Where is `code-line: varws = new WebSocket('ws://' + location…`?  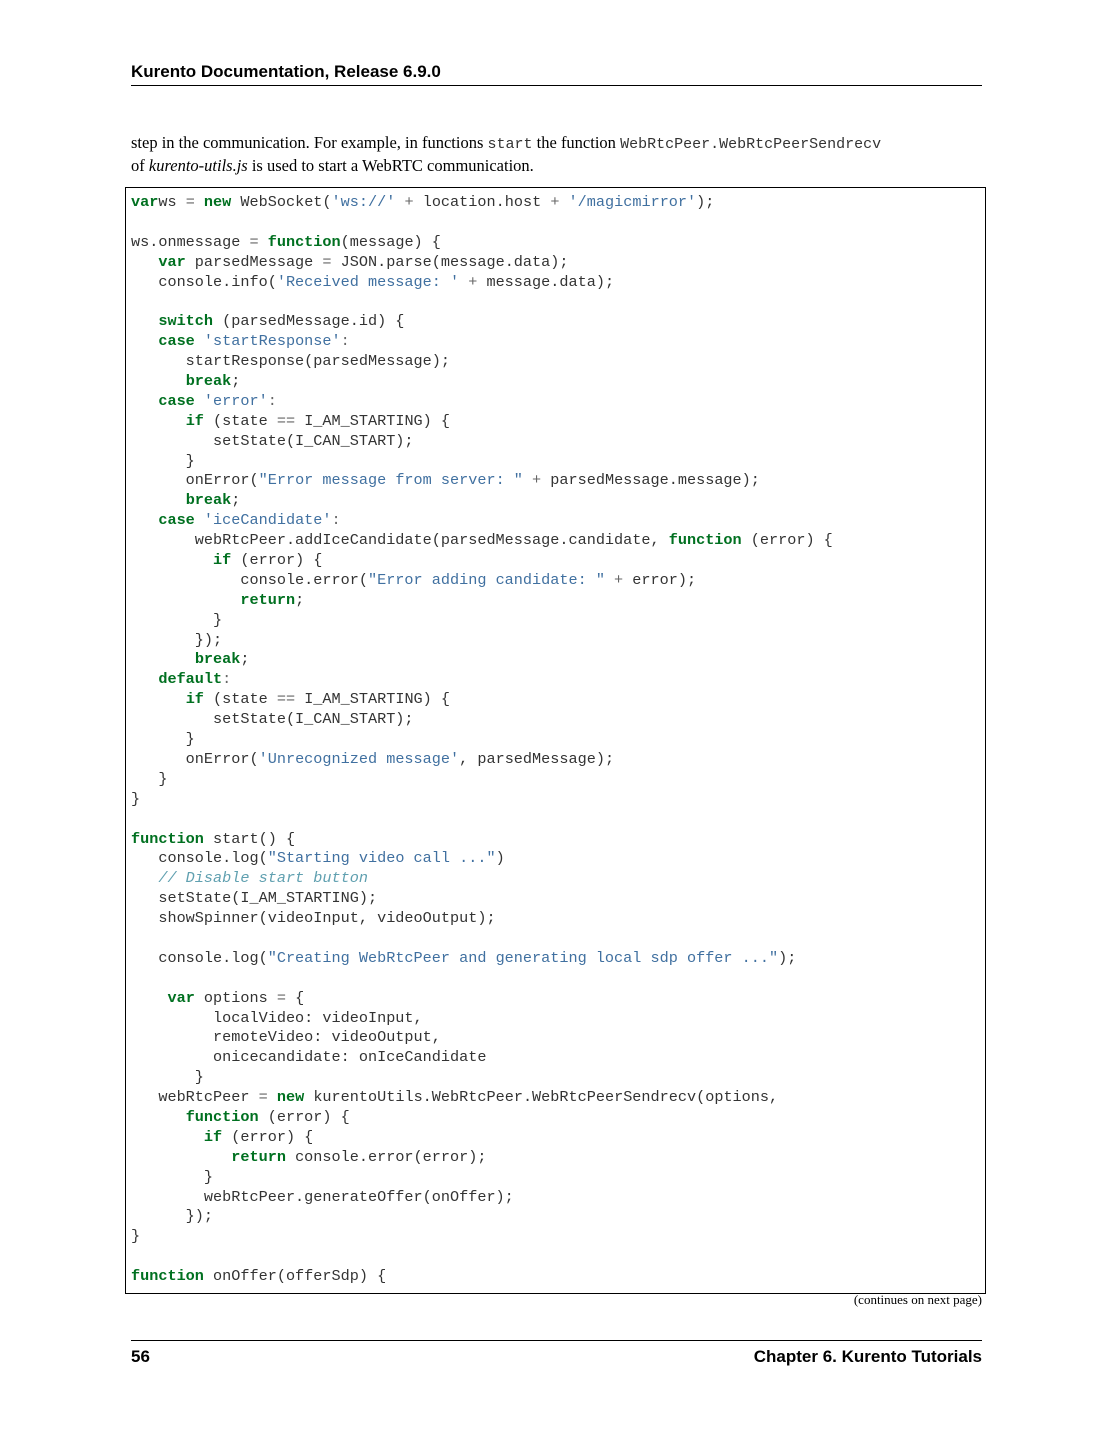 code-line: varws = new WebSocket('ws://' + location… is located at coordinates (423, 202).